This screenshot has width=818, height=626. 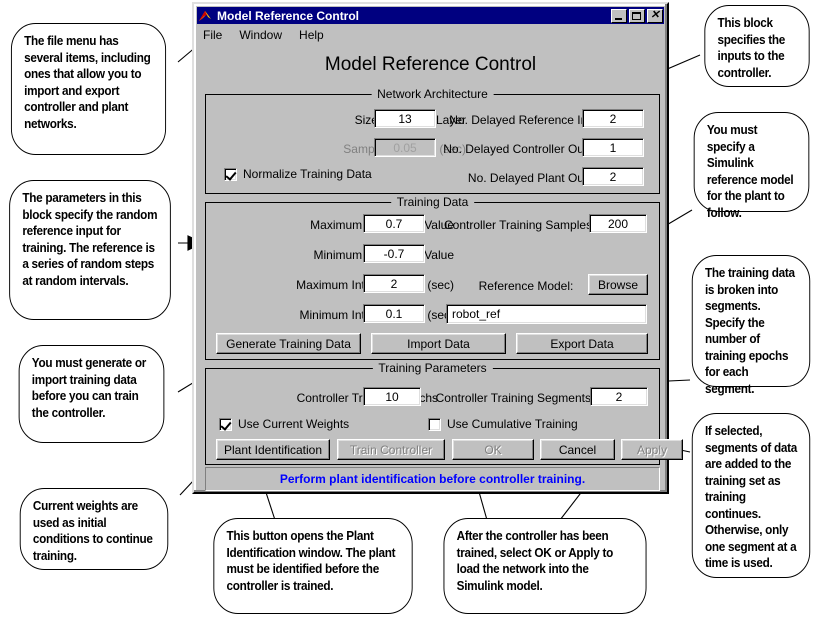 I want to click on min-reference-value-input: -0.7, so click(x=394, y=253).